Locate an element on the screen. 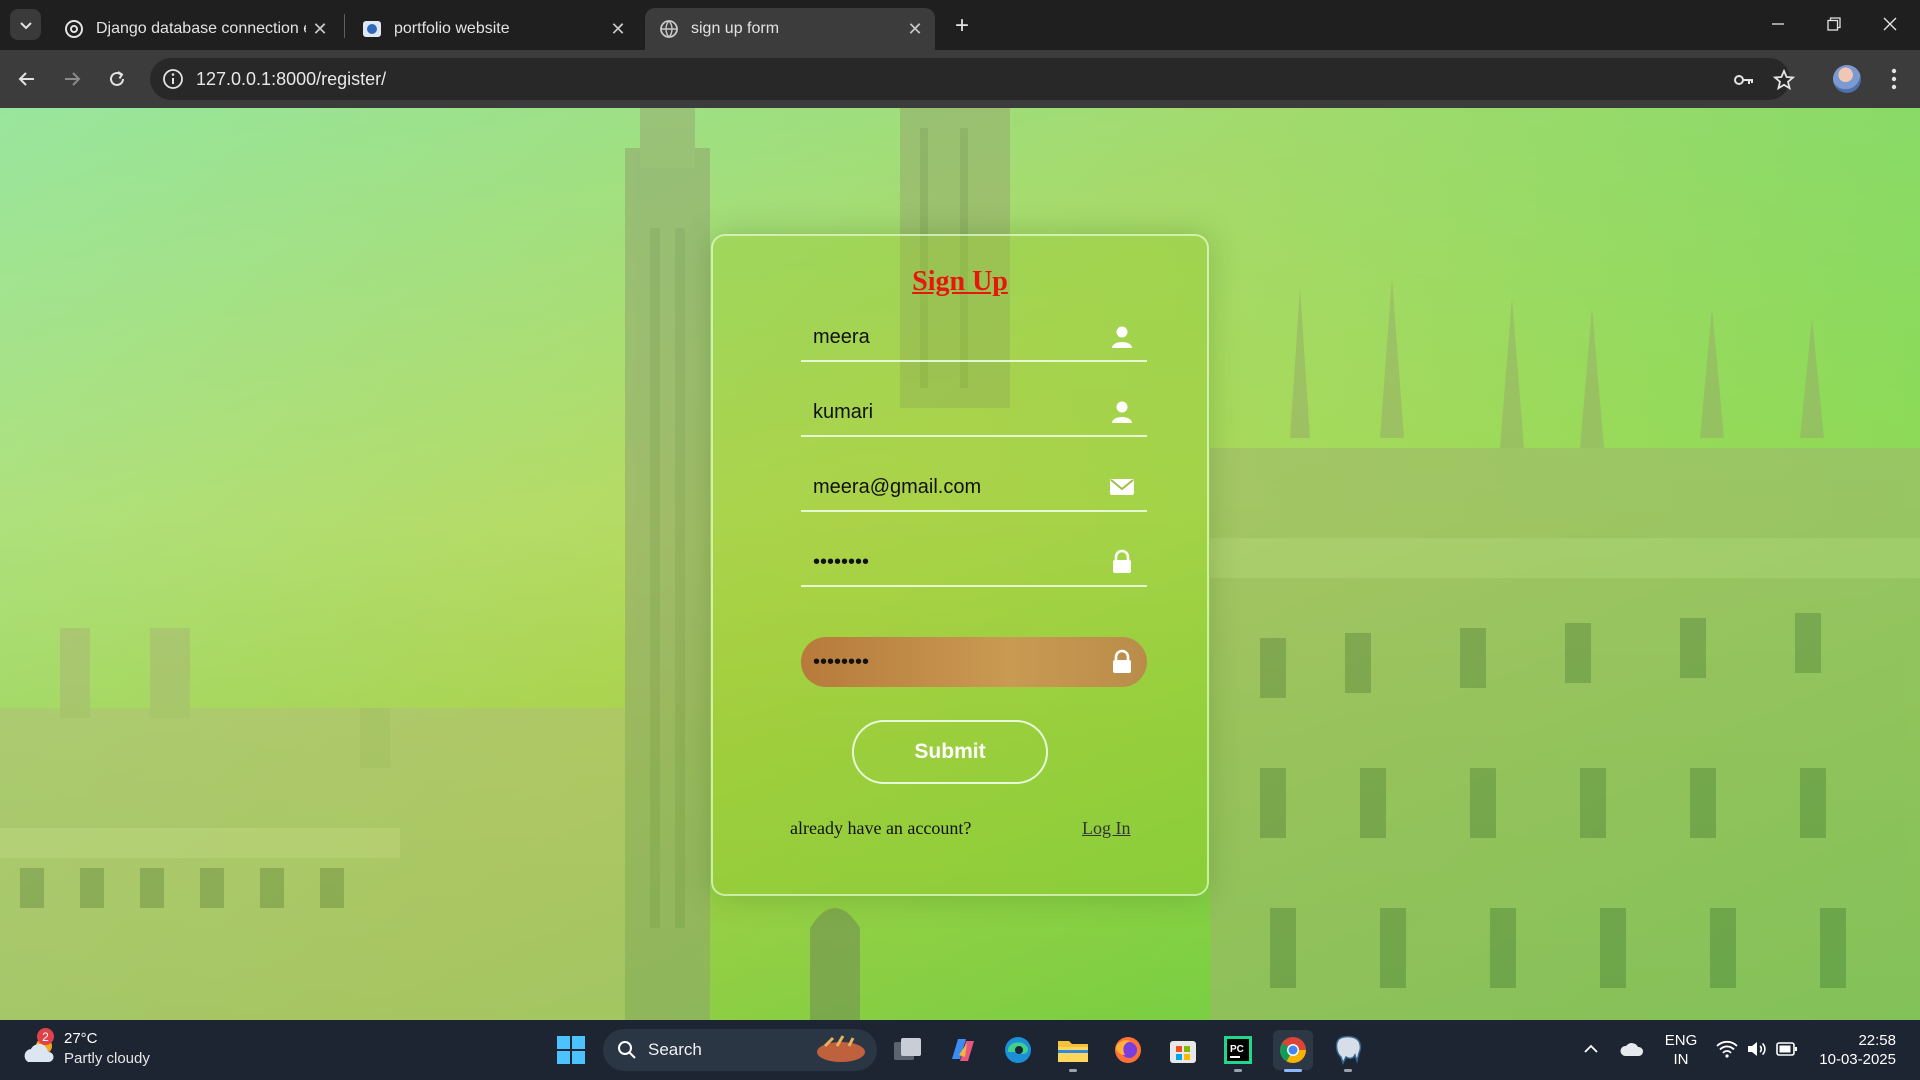 Image resolution: width=1920 pixels, height=1080 pixels. firefox-icon is located at coordinates (1128, 1050).